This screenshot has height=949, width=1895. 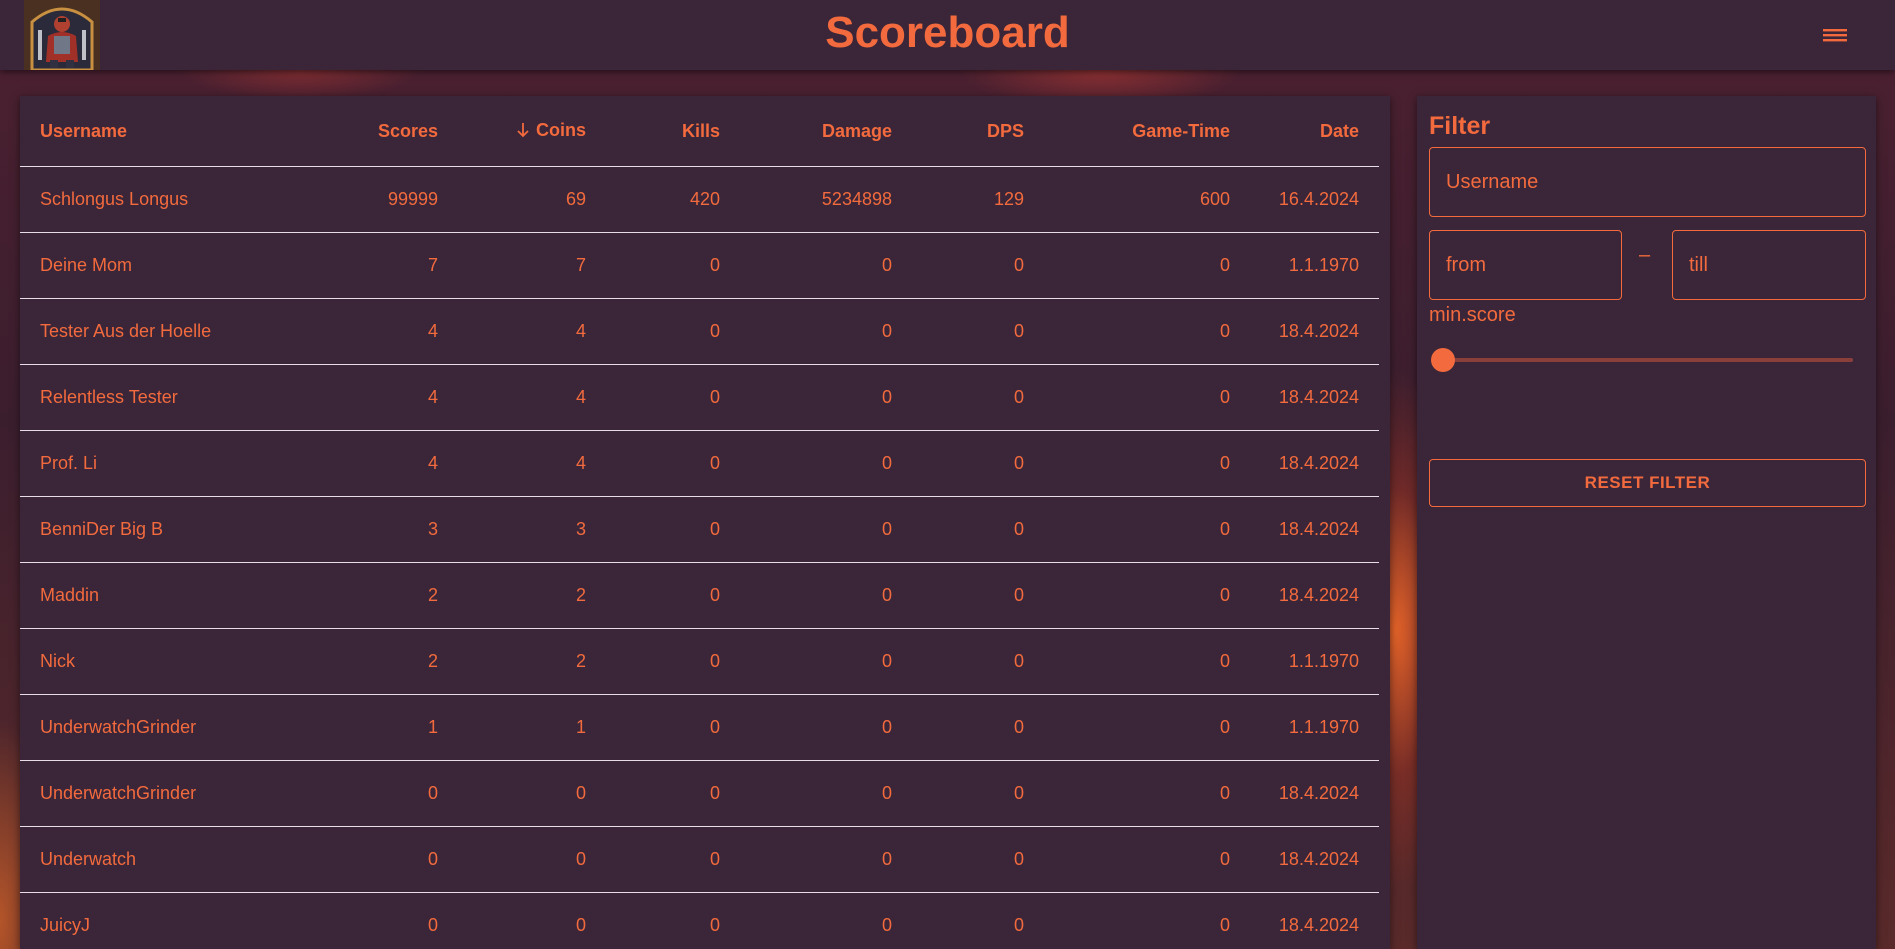 What do you see at coordinates (1443, 360) in the screenshot?
I see `min-score-slider-thumb` at bounding box center [1443, 360].